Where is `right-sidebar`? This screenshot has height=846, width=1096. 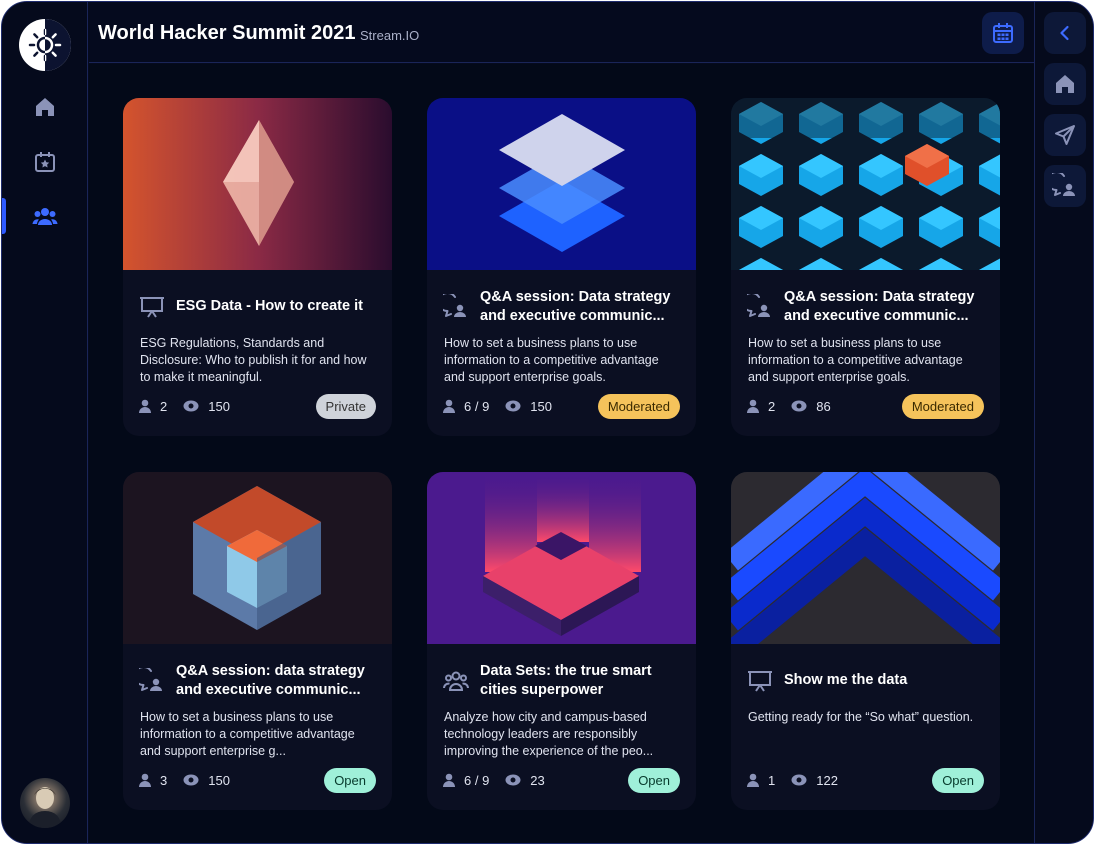
right-sidebar is located at coordinates (1063, 422).